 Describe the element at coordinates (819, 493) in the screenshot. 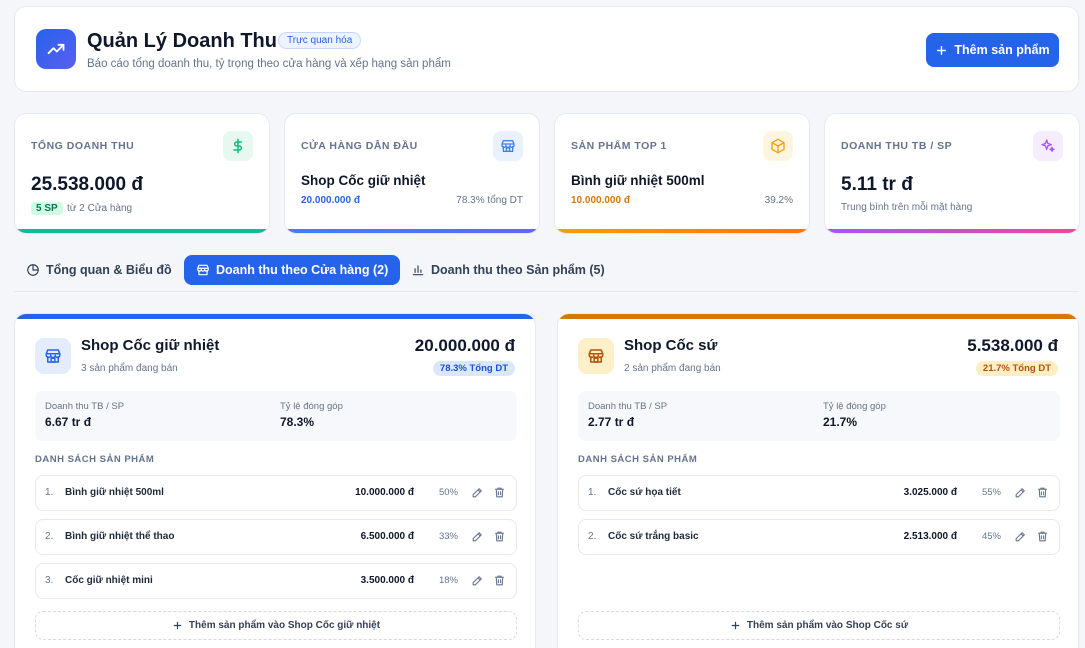

I see `product-row: 1. Cốc sứ họa tiết 3.025.000 đ 55%` at that location.